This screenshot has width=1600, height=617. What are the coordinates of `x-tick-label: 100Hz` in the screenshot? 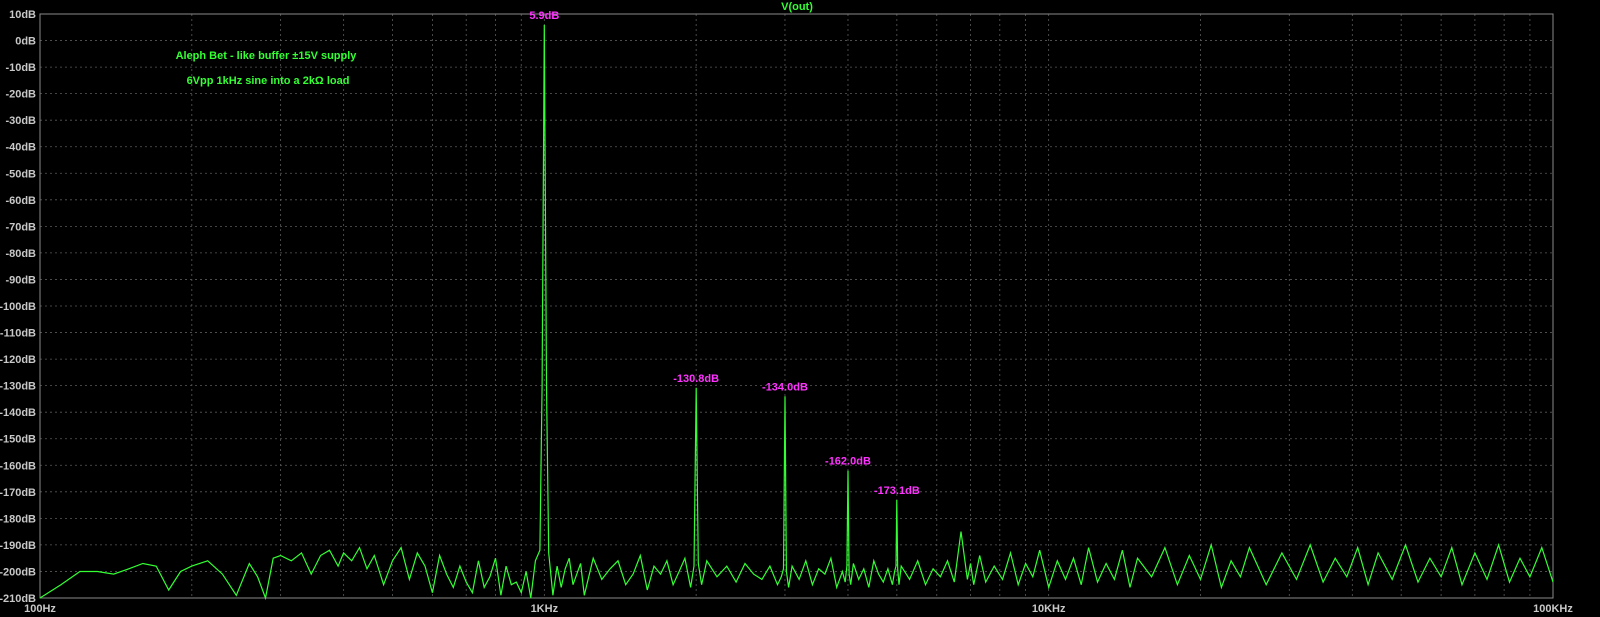 It's located at (40, 609).